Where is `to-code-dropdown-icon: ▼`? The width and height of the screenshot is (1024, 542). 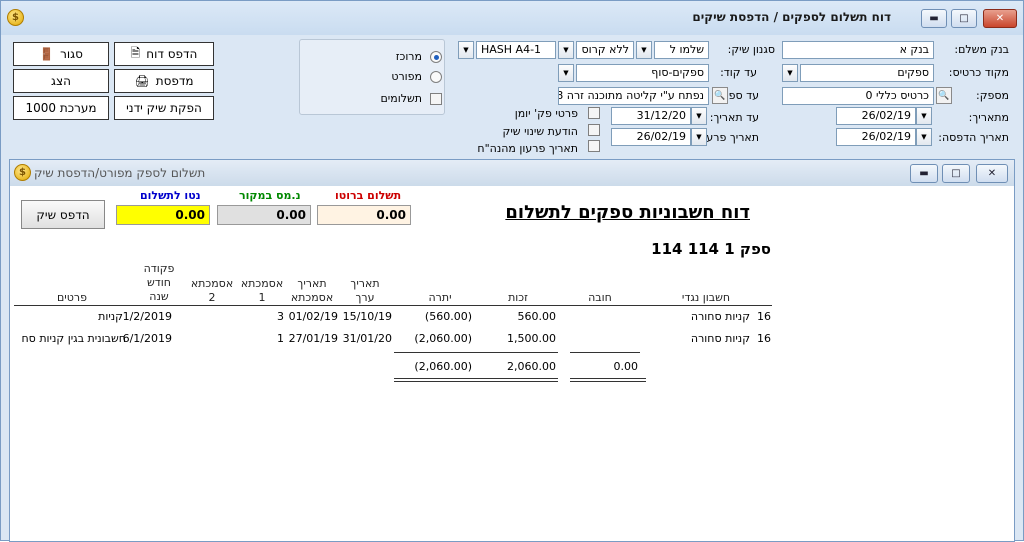 to-code-dropdown-icon: ▼ is located at coordinates (566, 73).